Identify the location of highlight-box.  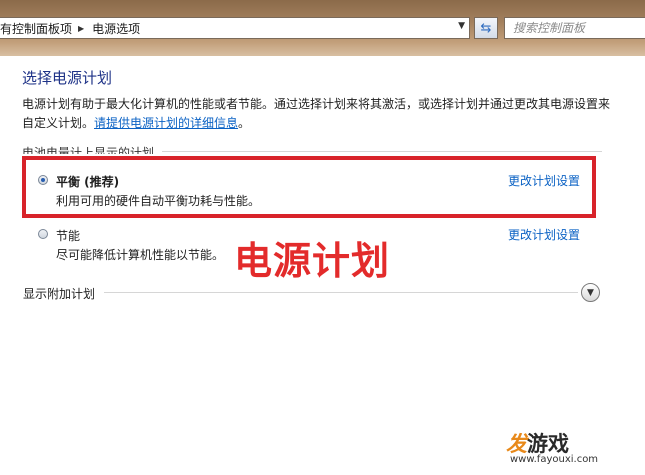
(309, 187).